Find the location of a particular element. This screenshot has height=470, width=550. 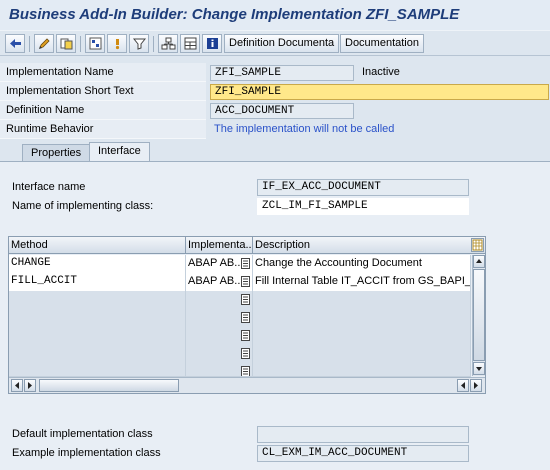

other-object-icon is located at coordinates (66, 43).